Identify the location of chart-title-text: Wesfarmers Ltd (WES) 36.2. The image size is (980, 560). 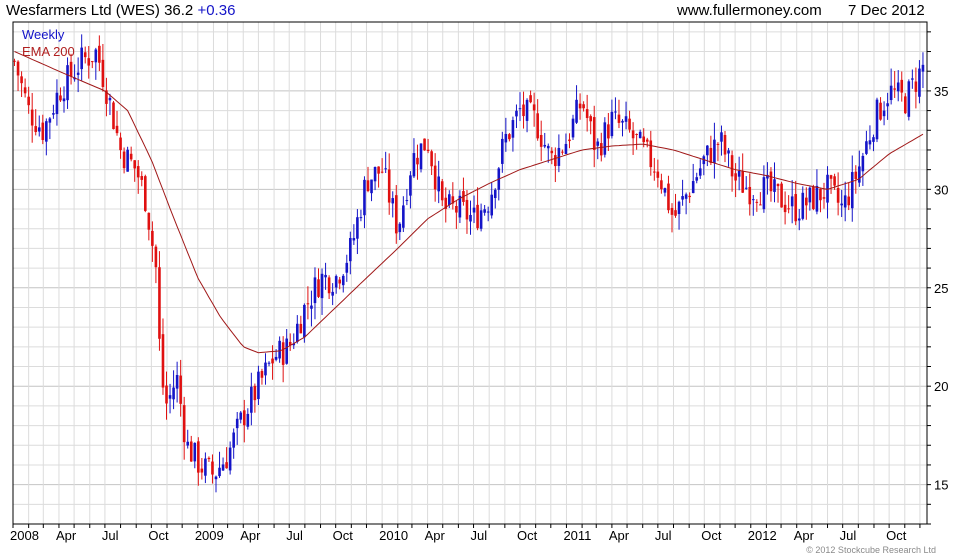
(100, 10).